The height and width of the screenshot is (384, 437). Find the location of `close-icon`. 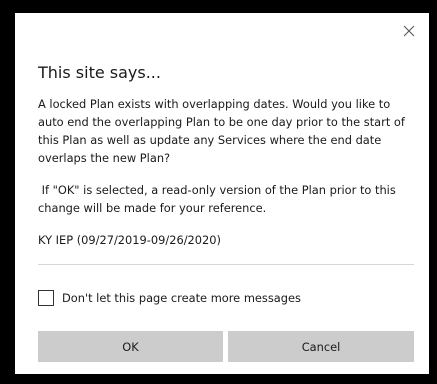

close-icon is located at coordinates (409, 31).